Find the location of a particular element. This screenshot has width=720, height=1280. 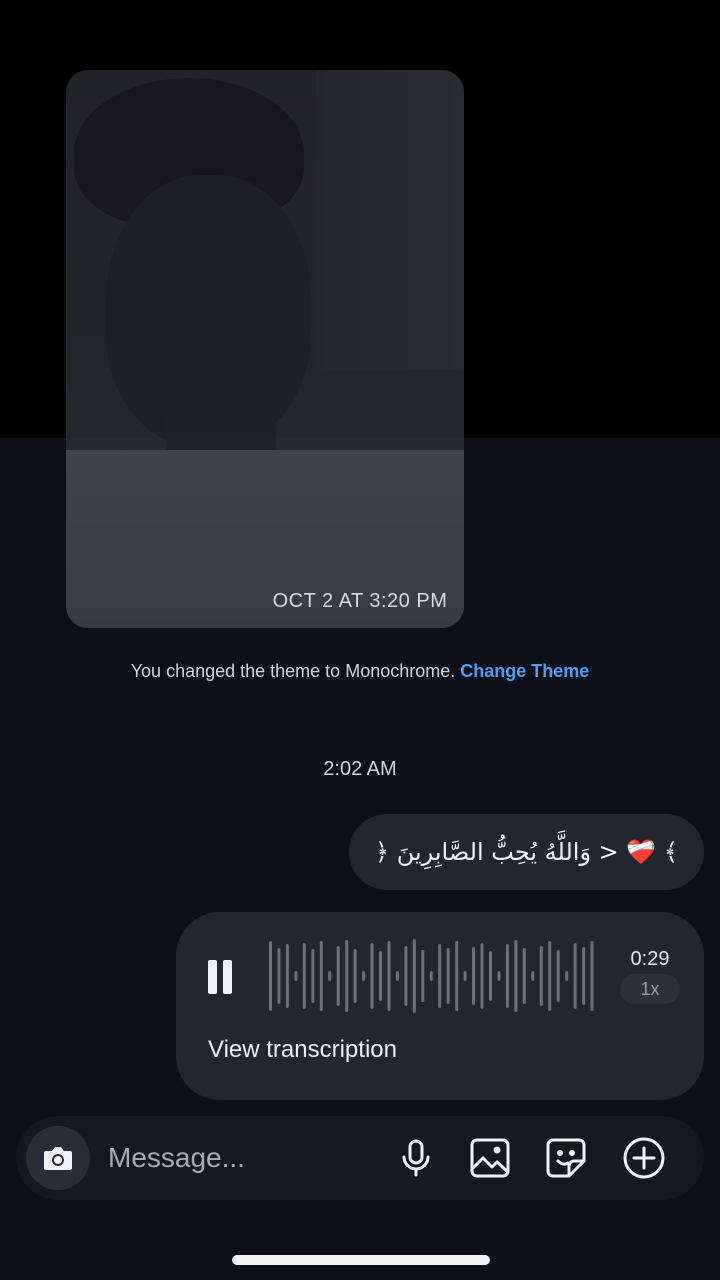

microphone-icon is located at coordinates (416, 1158).